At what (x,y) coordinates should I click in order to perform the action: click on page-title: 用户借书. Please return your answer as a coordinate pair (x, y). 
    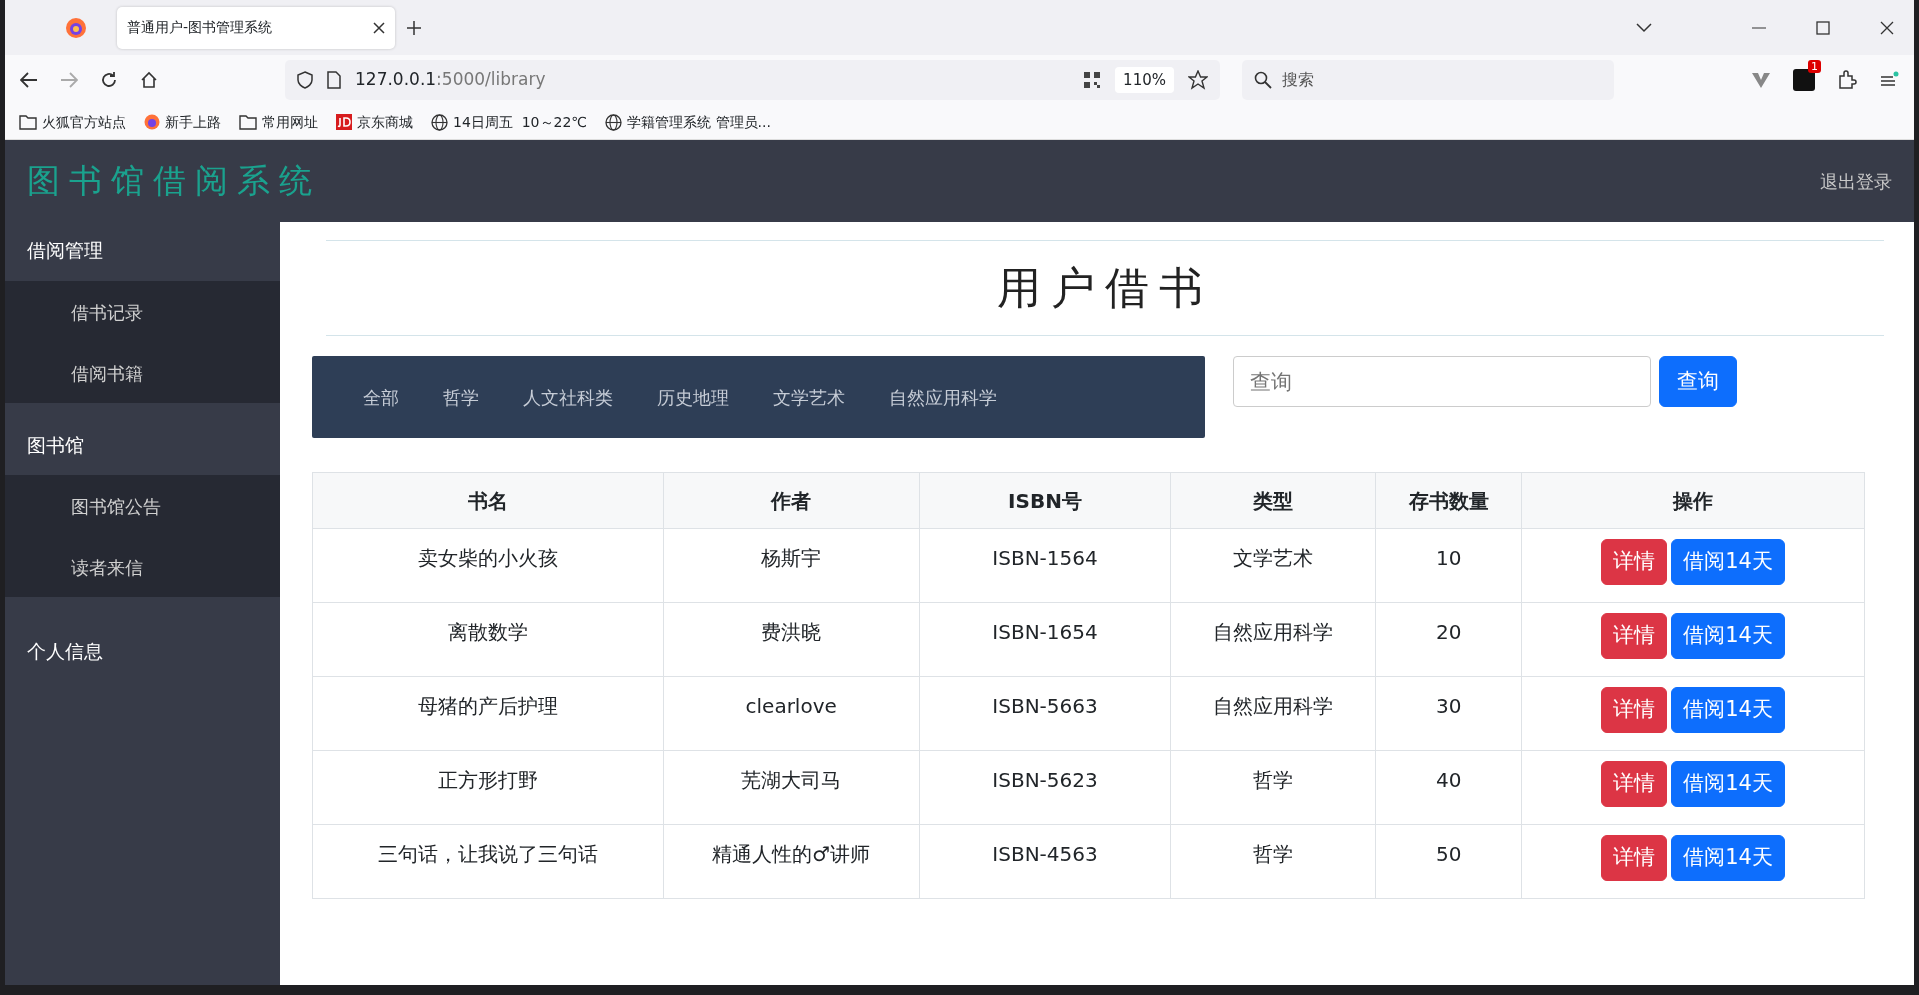
    Looking at the image, I should click on (1105, 288).